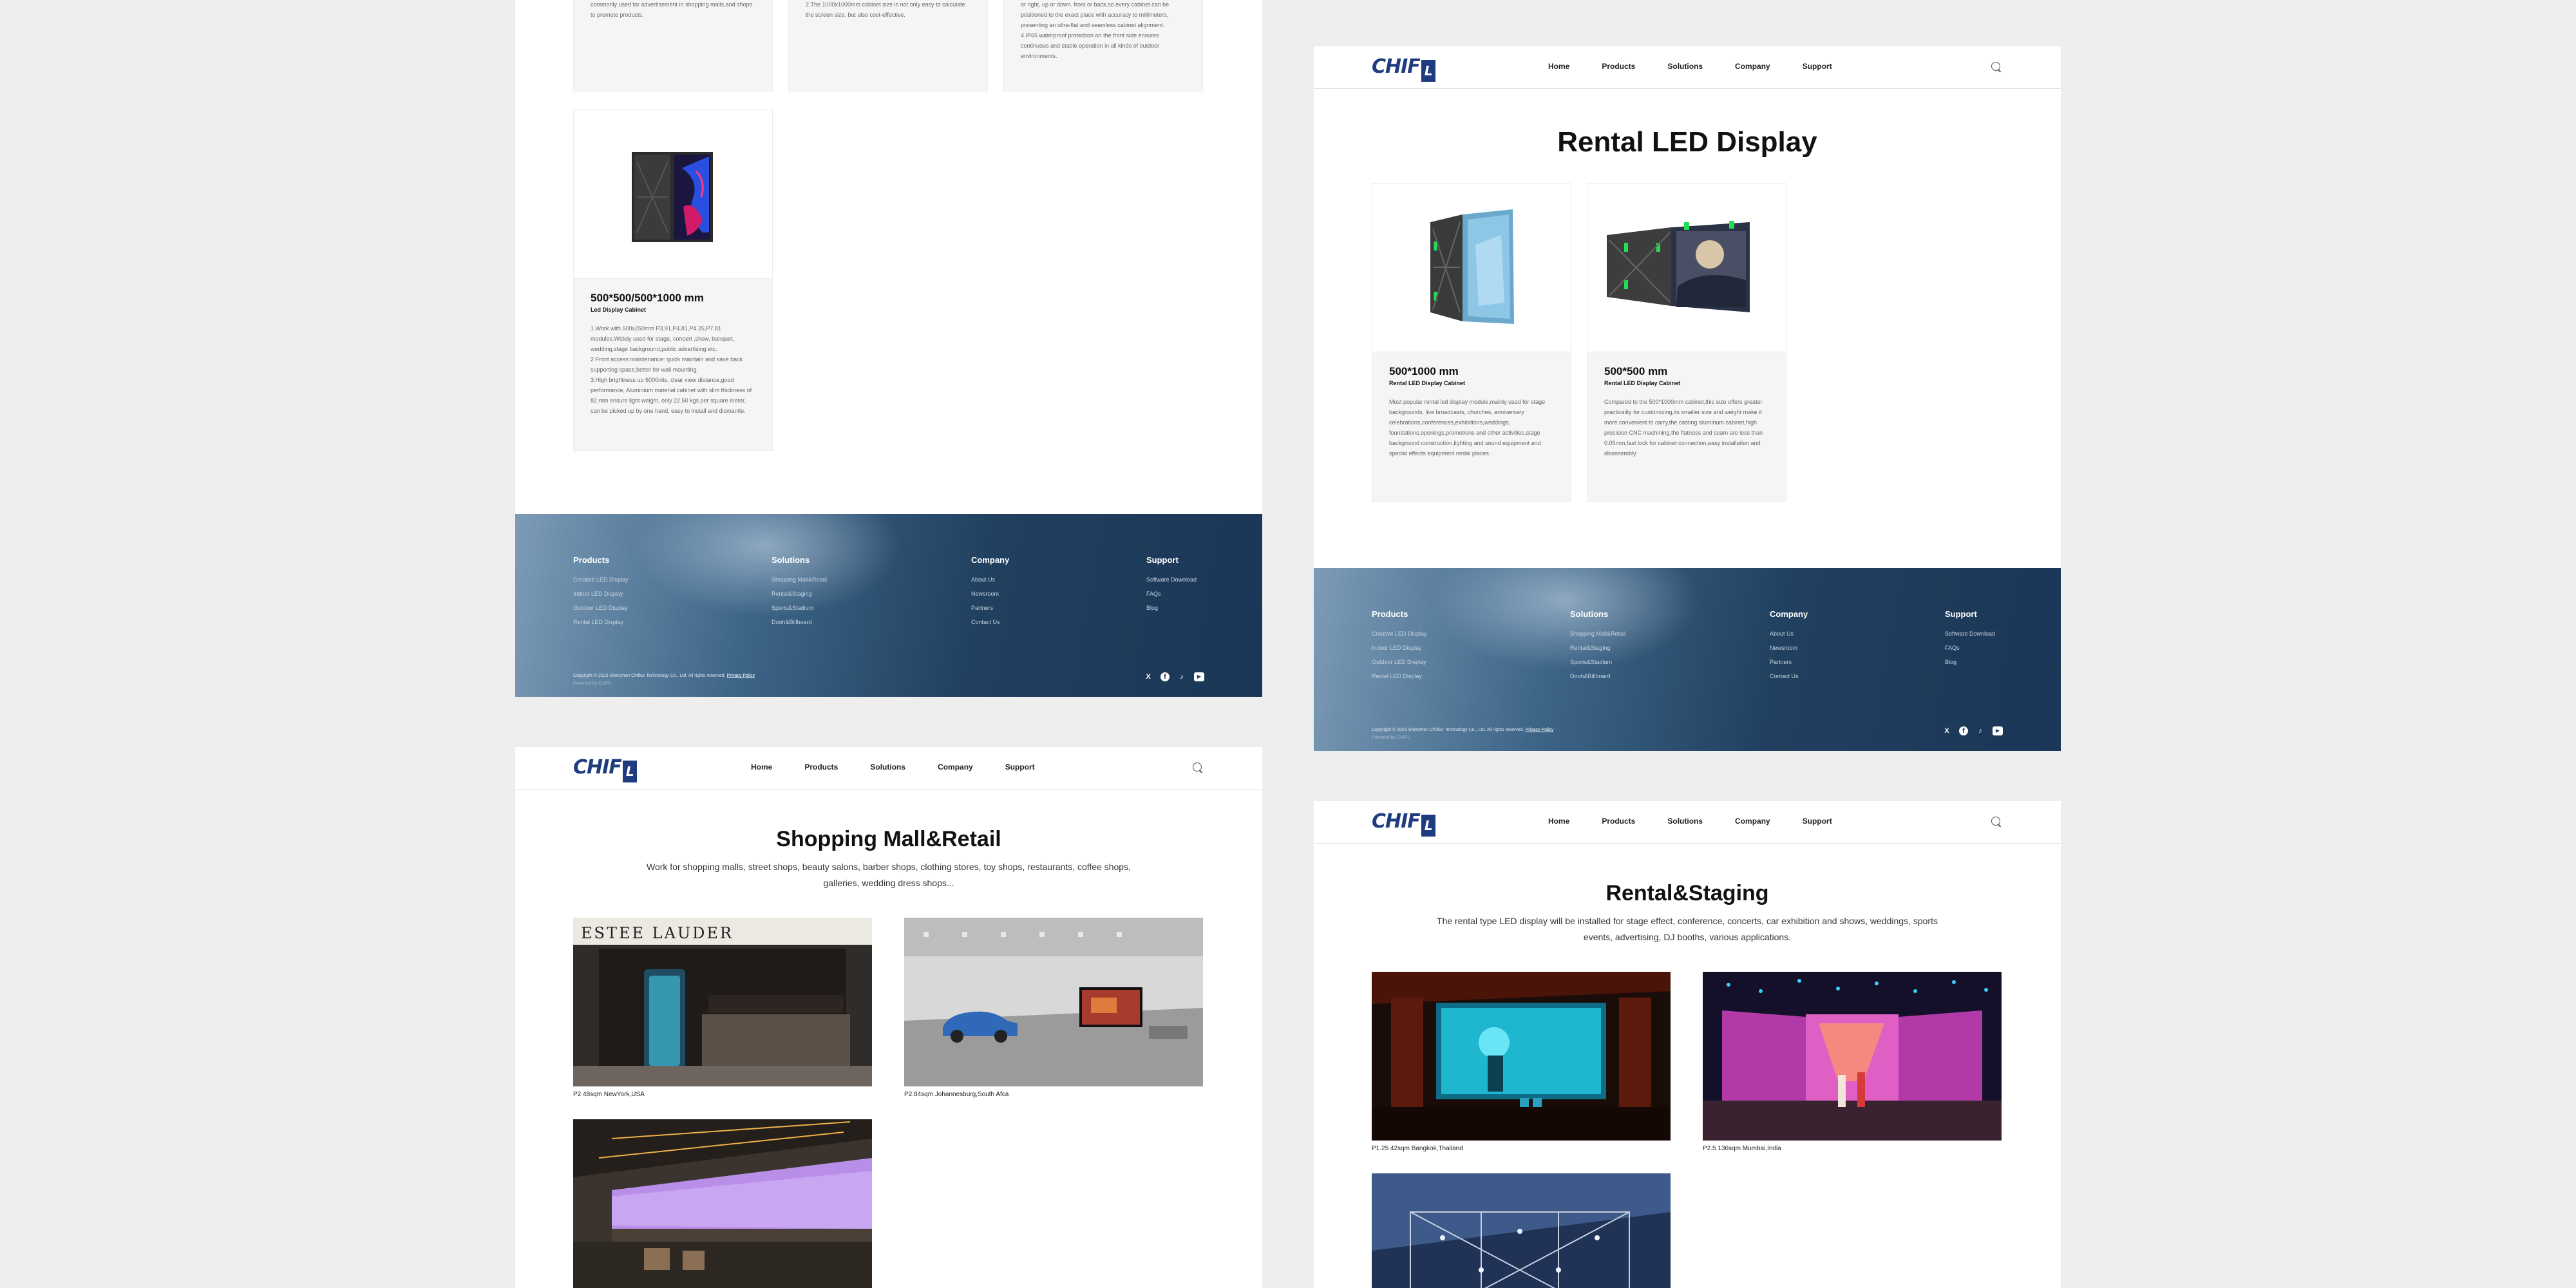  I want to click on case-image-estee-lauder: ESTEE LAUDER, so click(722, 1002).